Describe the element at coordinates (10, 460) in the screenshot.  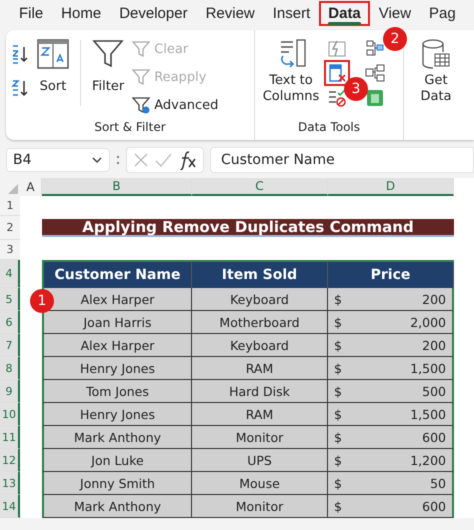
I see `row-number: 12` at that location.